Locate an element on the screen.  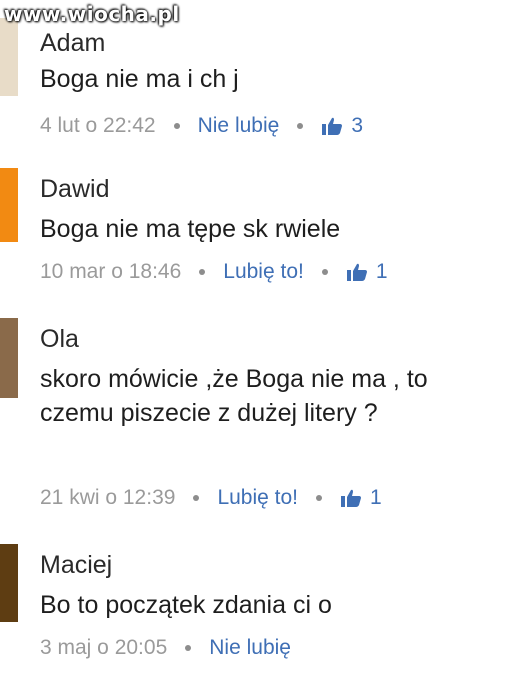
comment-meta: 10 mar o 18:46 Lubię to! 1 is located at coordinates (214, 272).